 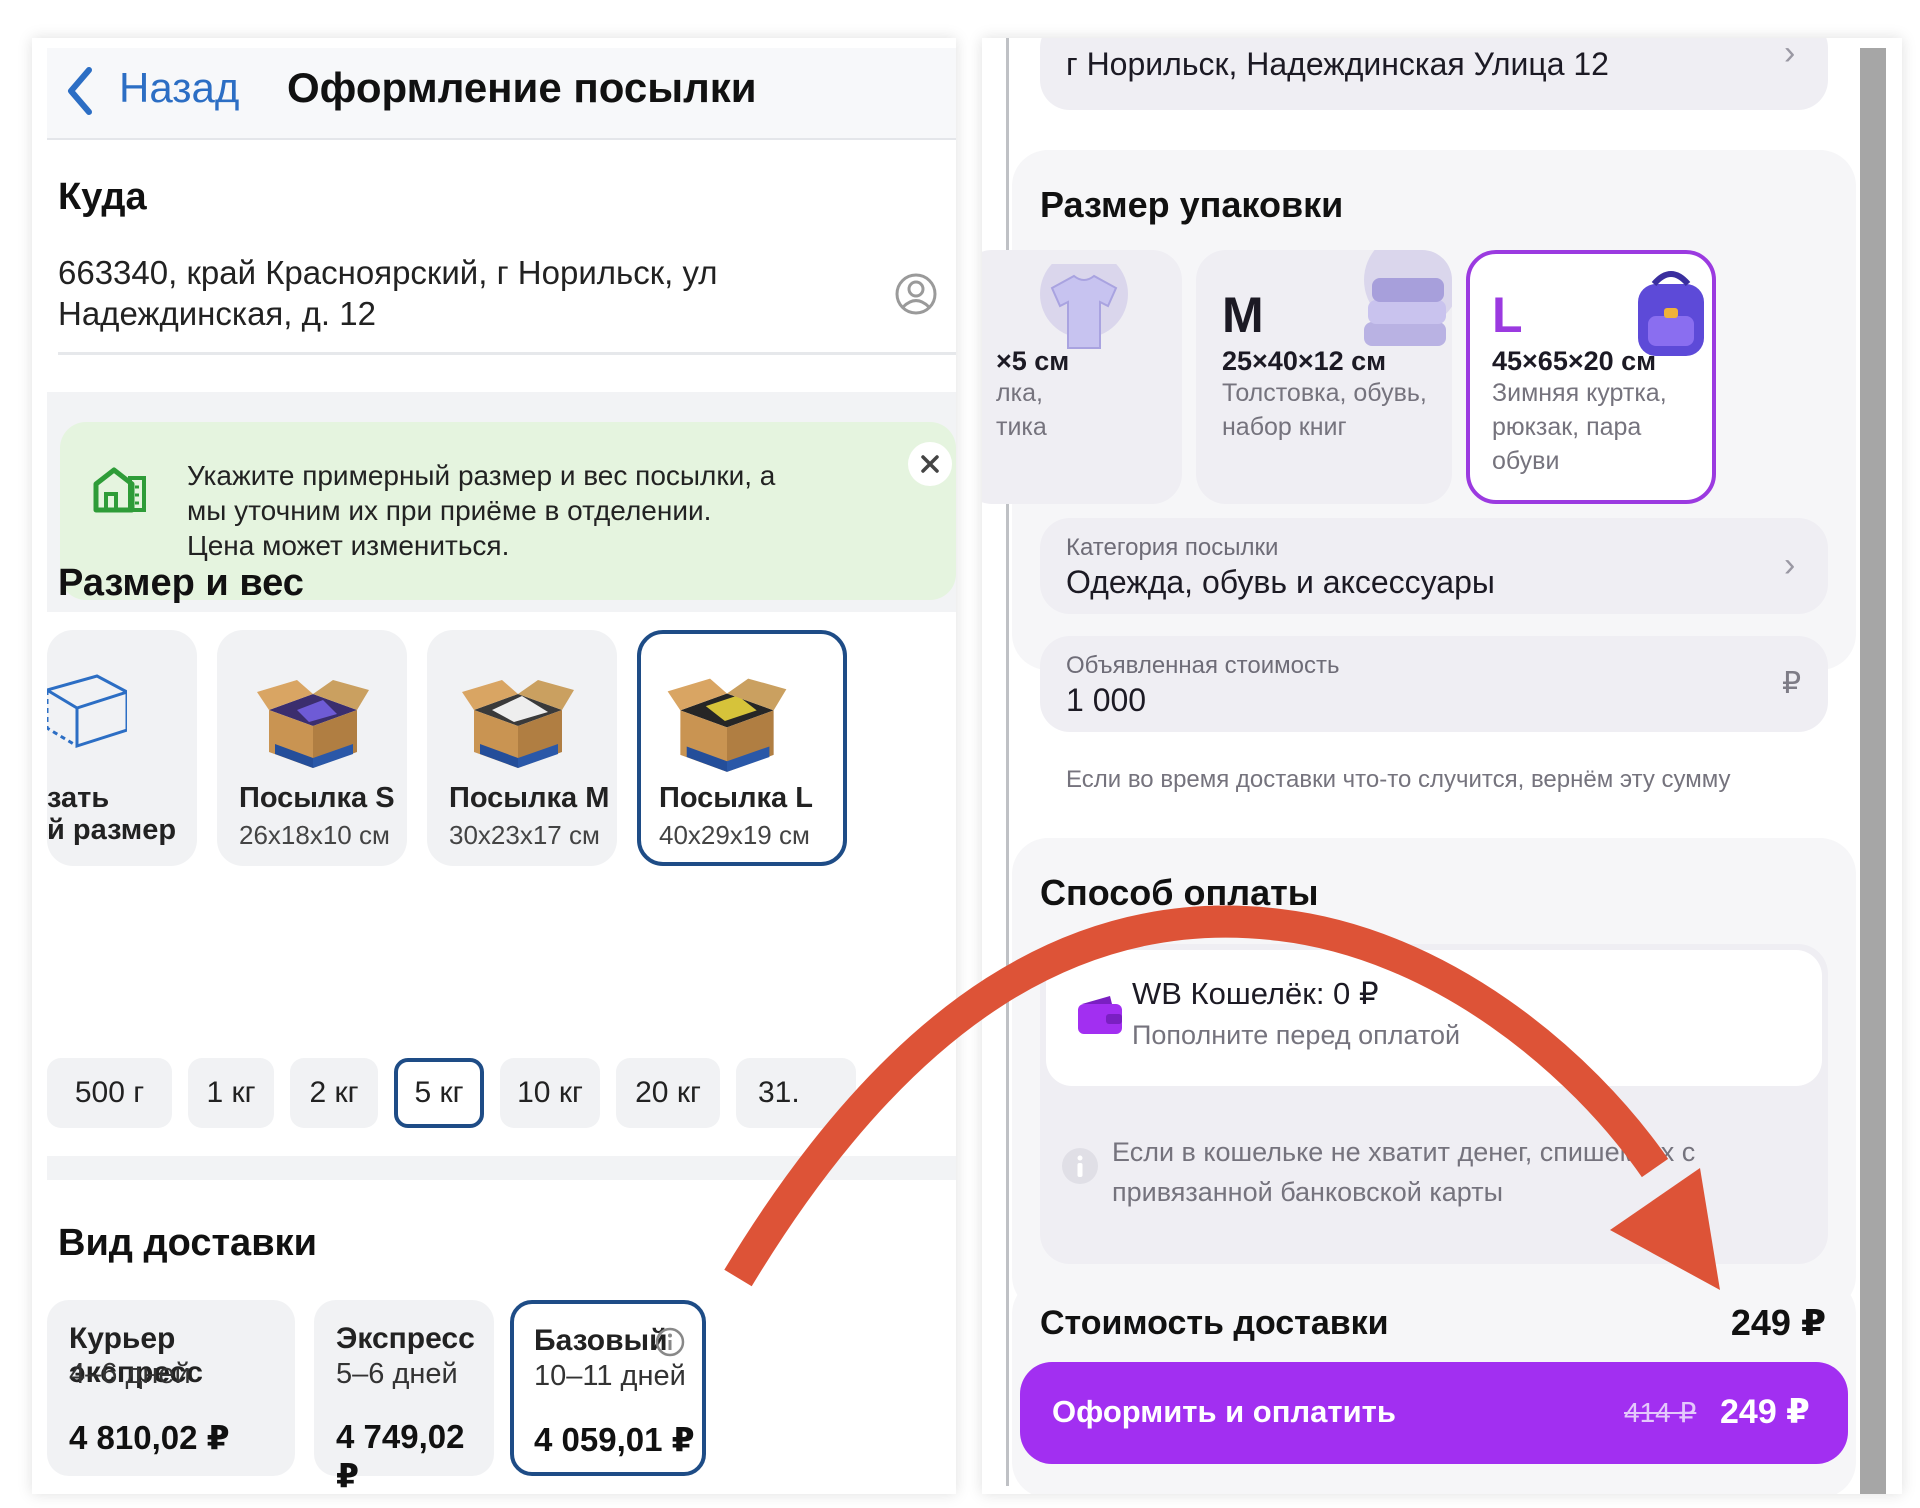 What do you see at coordinates (1665, 1229) in the screenshot?
I see `arrow-head` at bounding box center [1665, 1229].